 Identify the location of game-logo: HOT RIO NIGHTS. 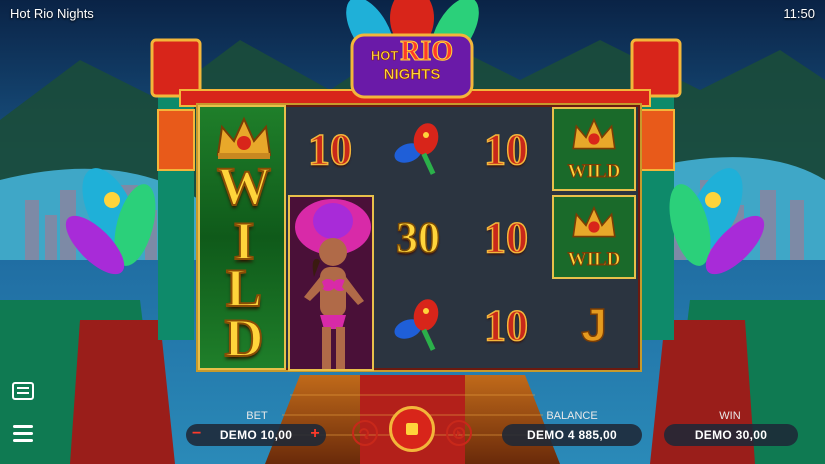
(412, 60).